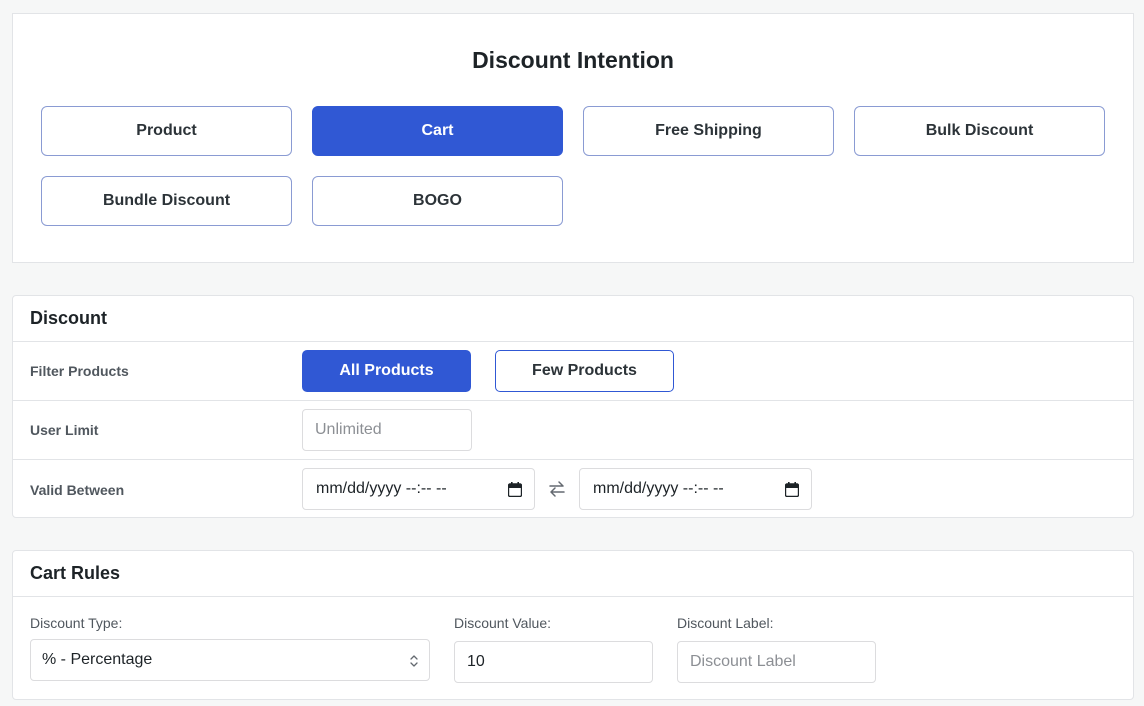 The height and width of the screenshot is (706, 1144). What do you see at coordinates (230, 660) in the screenshot?
I see `discount-type-select: % - Percentage` at bounding box center [230, 660].